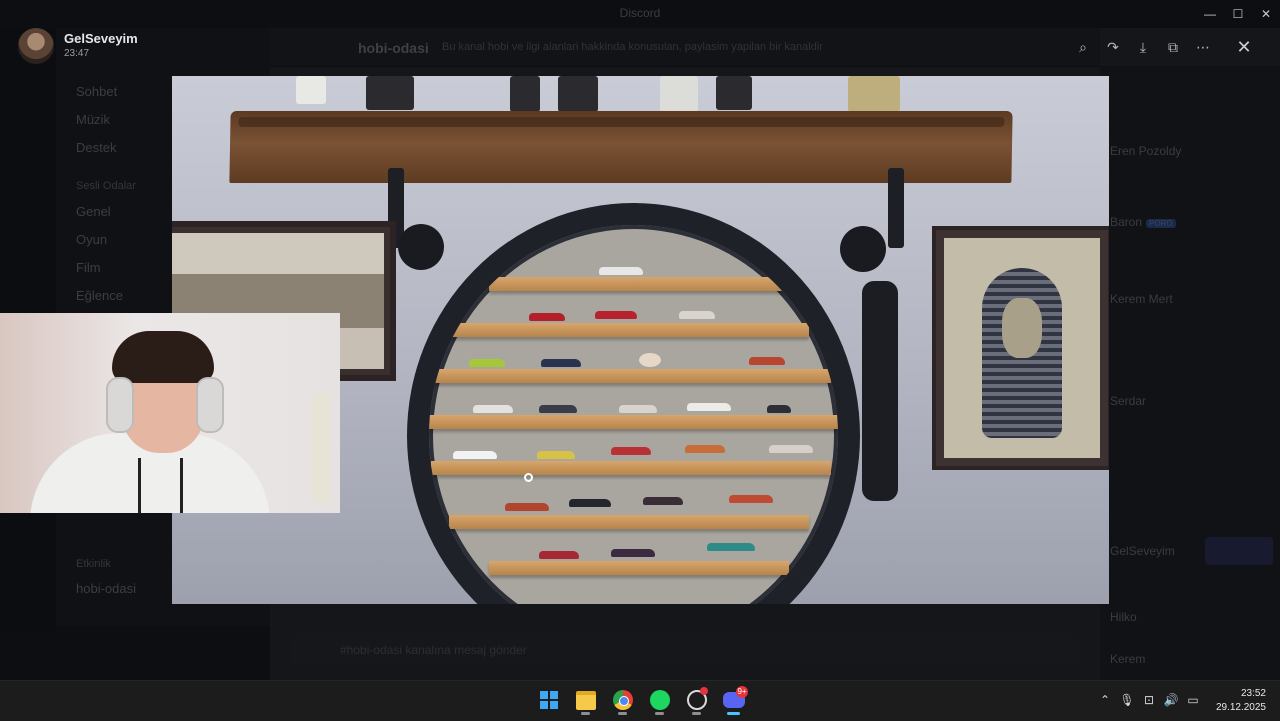 The width and height of the screenshot is (1280, 721). I want to click on channel-category: Etkinlik, so click(93, 564).